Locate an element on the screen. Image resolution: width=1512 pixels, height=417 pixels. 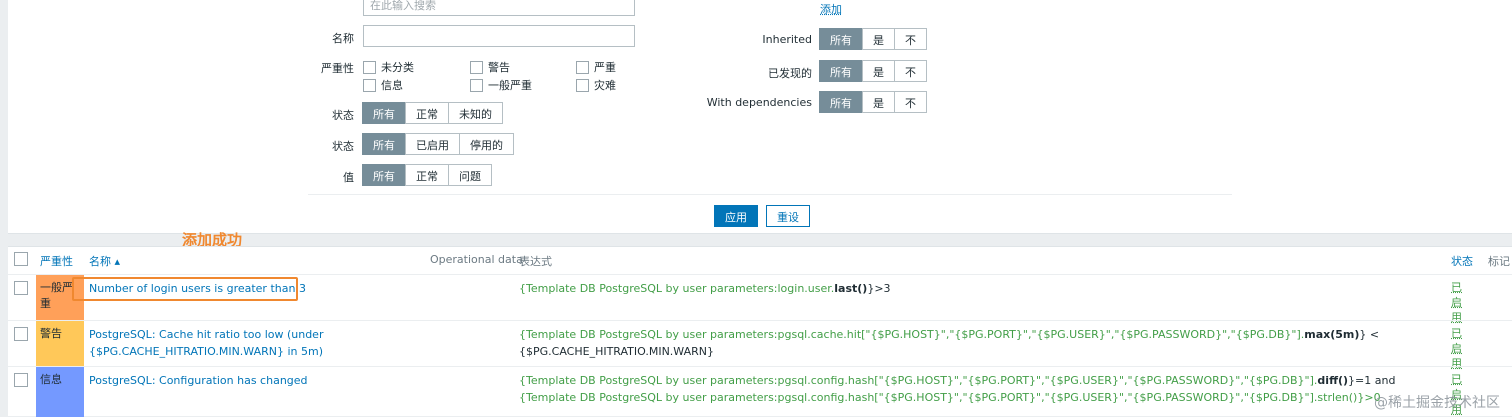
discovered-yes-option: 是 is located at coordinates (878, 71).